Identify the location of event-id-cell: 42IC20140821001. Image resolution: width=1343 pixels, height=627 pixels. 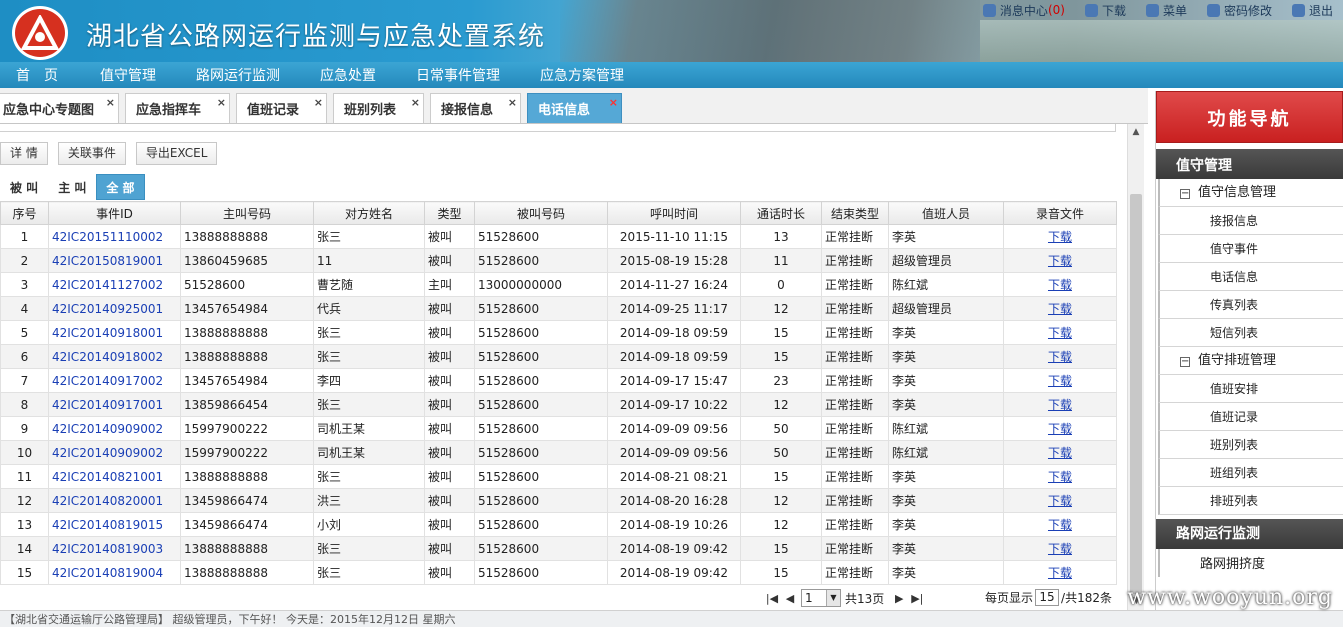
(114, 476).